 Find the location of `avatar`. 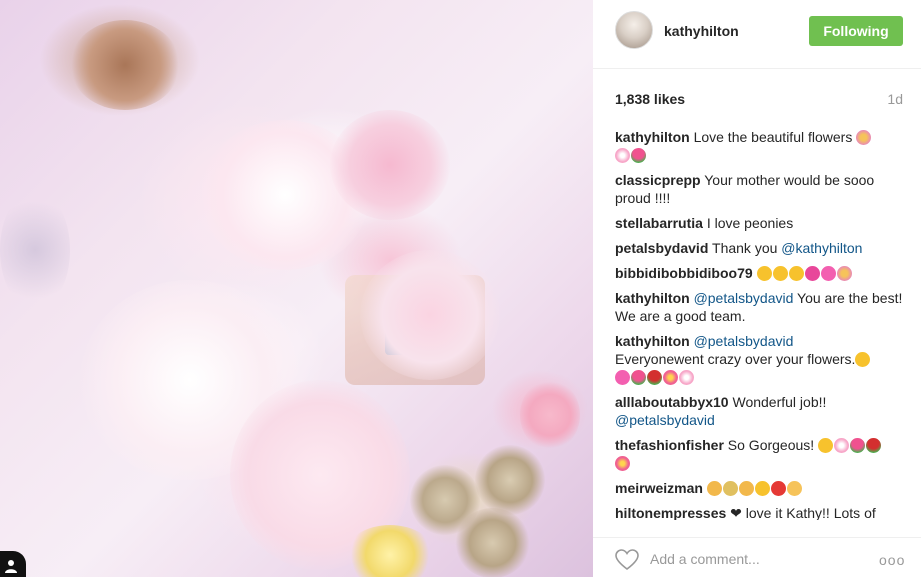

avatar is located at coordinates (634, 30).